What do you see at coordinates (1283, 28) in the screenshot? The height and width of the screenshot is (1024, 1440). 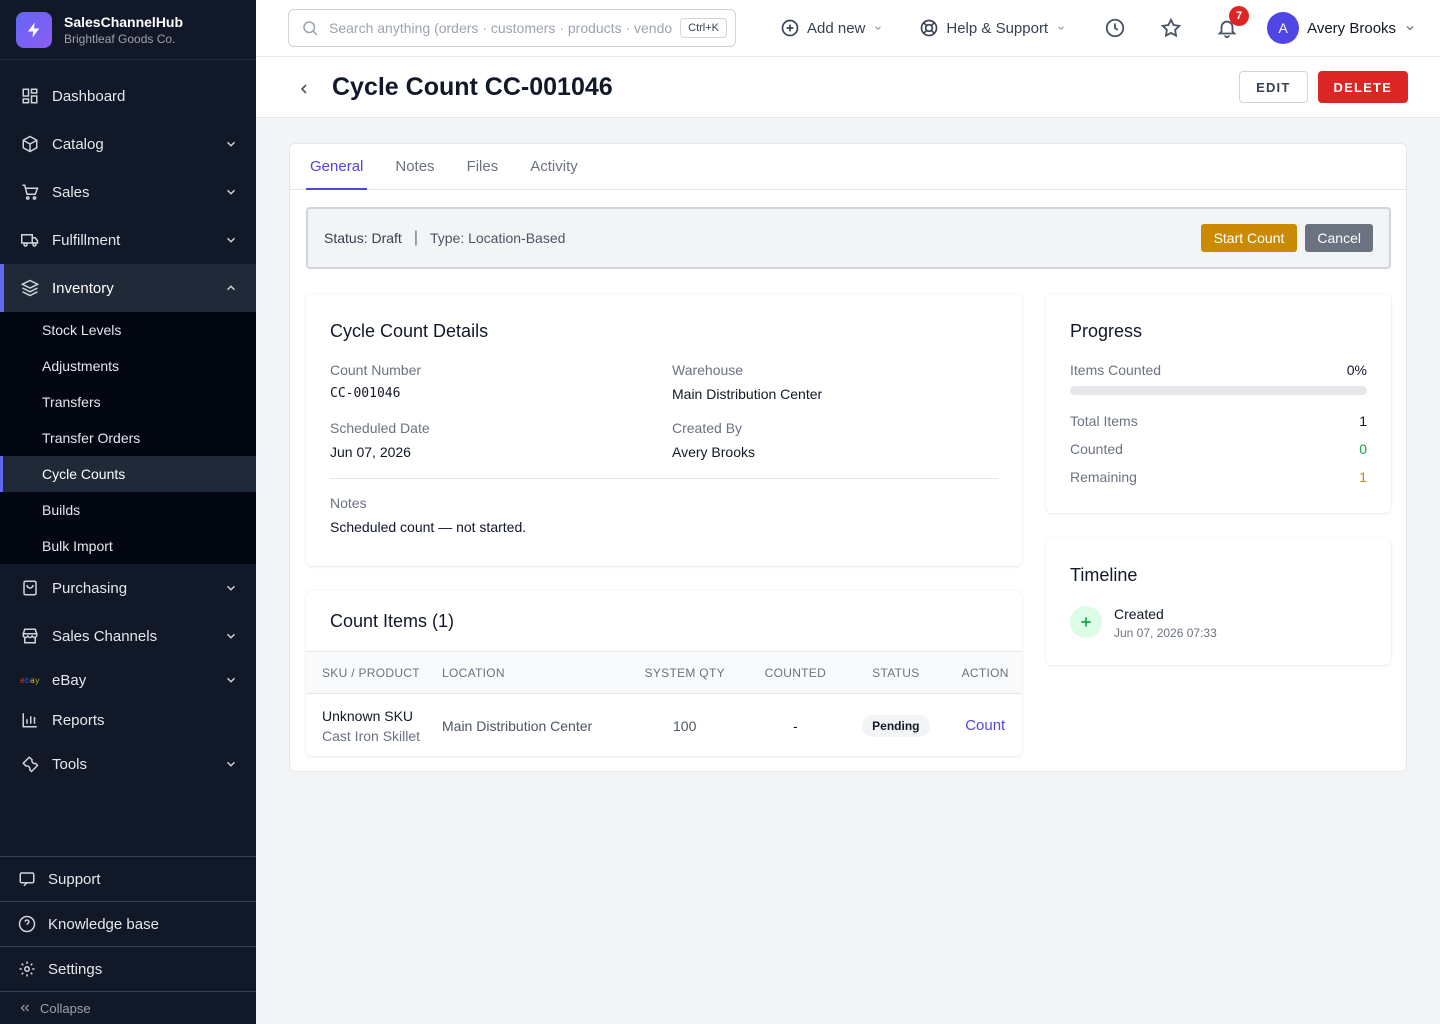 I see `avatar: A` at bounding box center [1283, 28].